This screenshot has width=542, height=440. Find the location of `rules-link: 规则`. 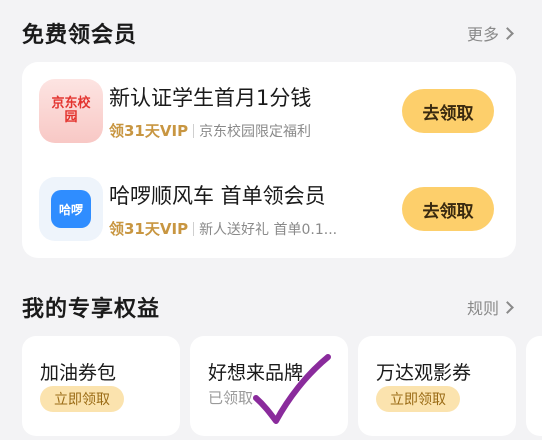

rules-link: 规则 is located at coordinates (490, 307).